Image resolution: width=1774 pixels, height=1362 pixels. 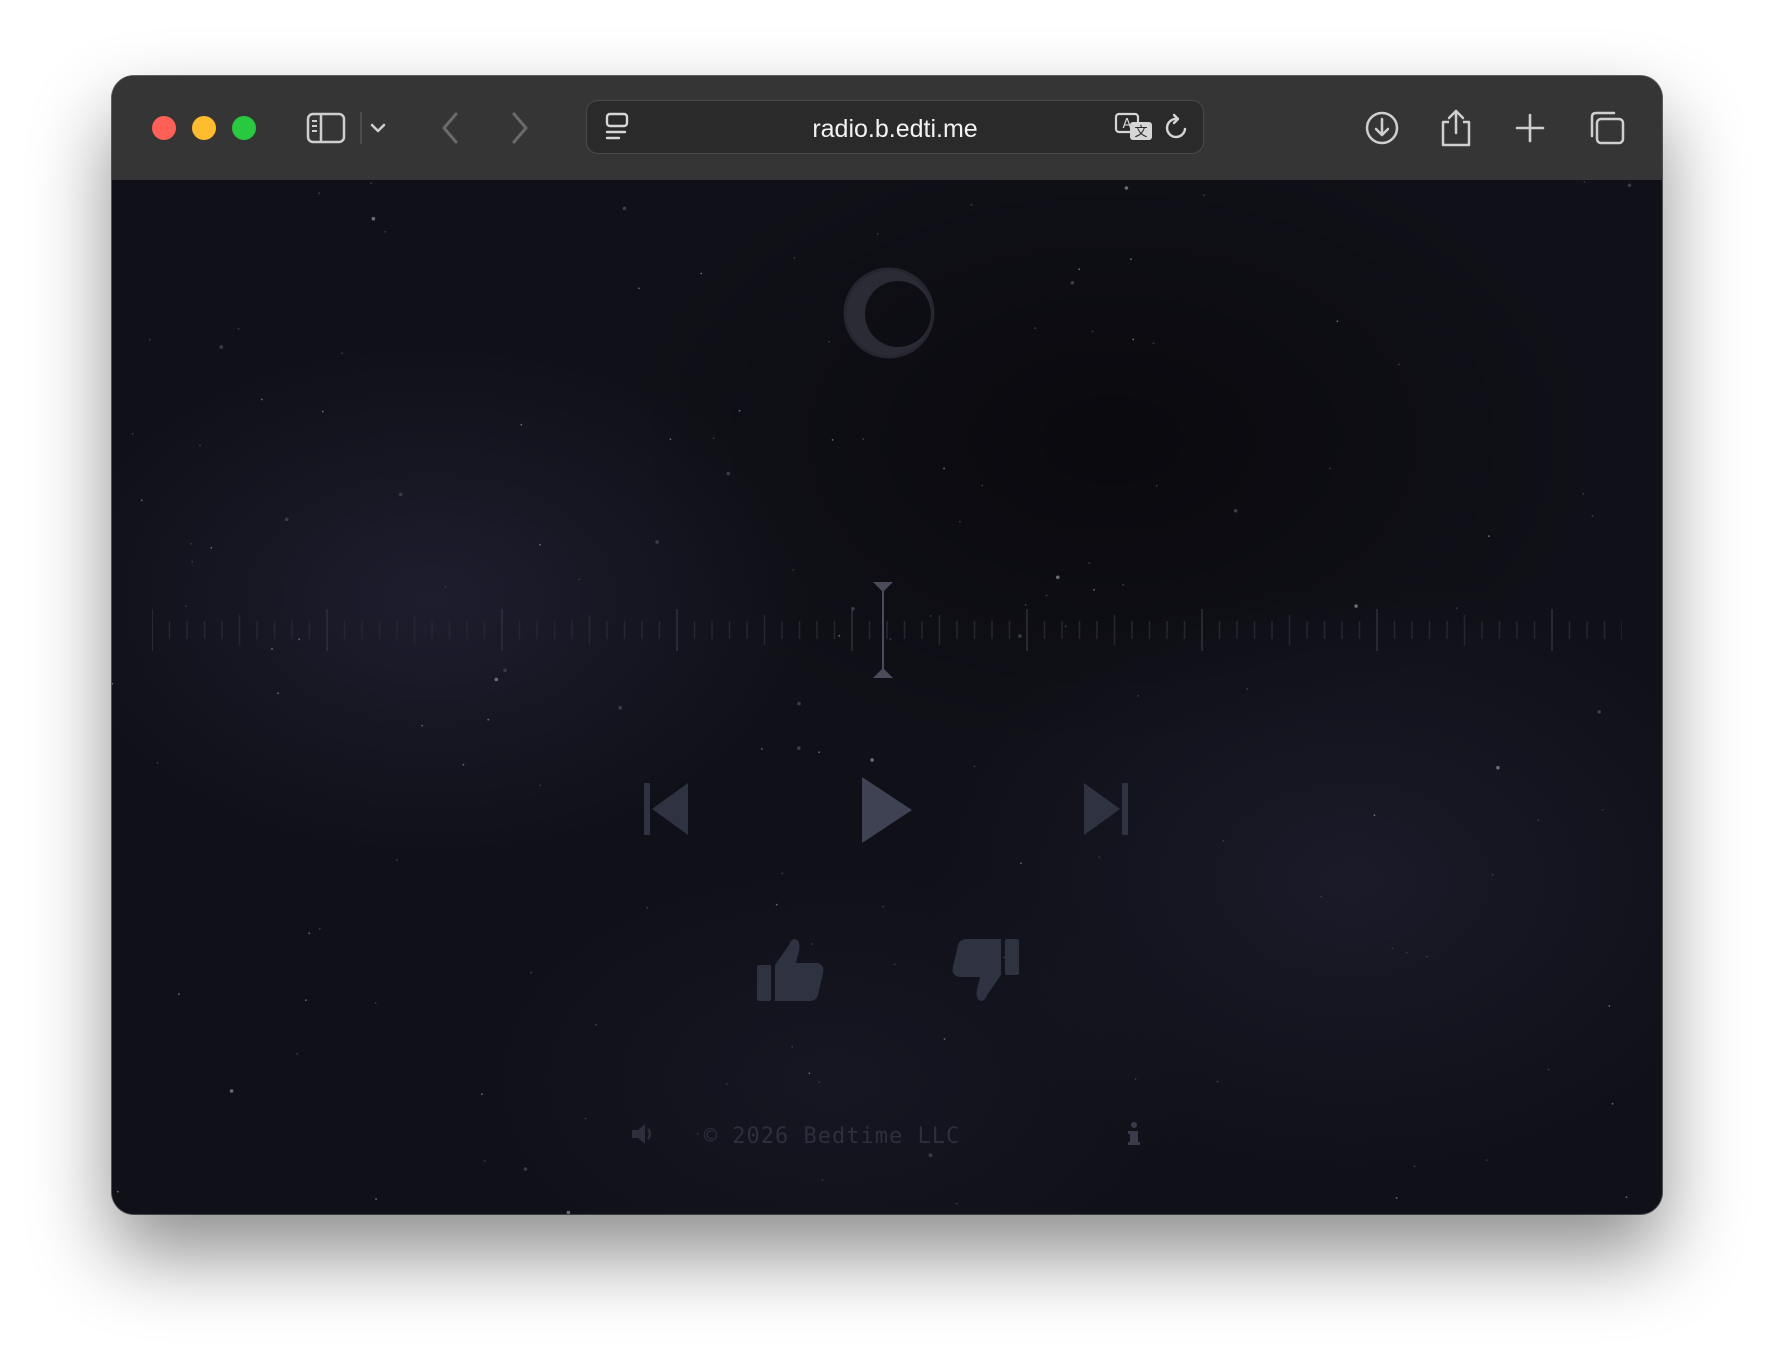 What do you see at coordinates (1456, 128) in the screenshot?
I see `share-icon` at bounding box center [1456, 128].